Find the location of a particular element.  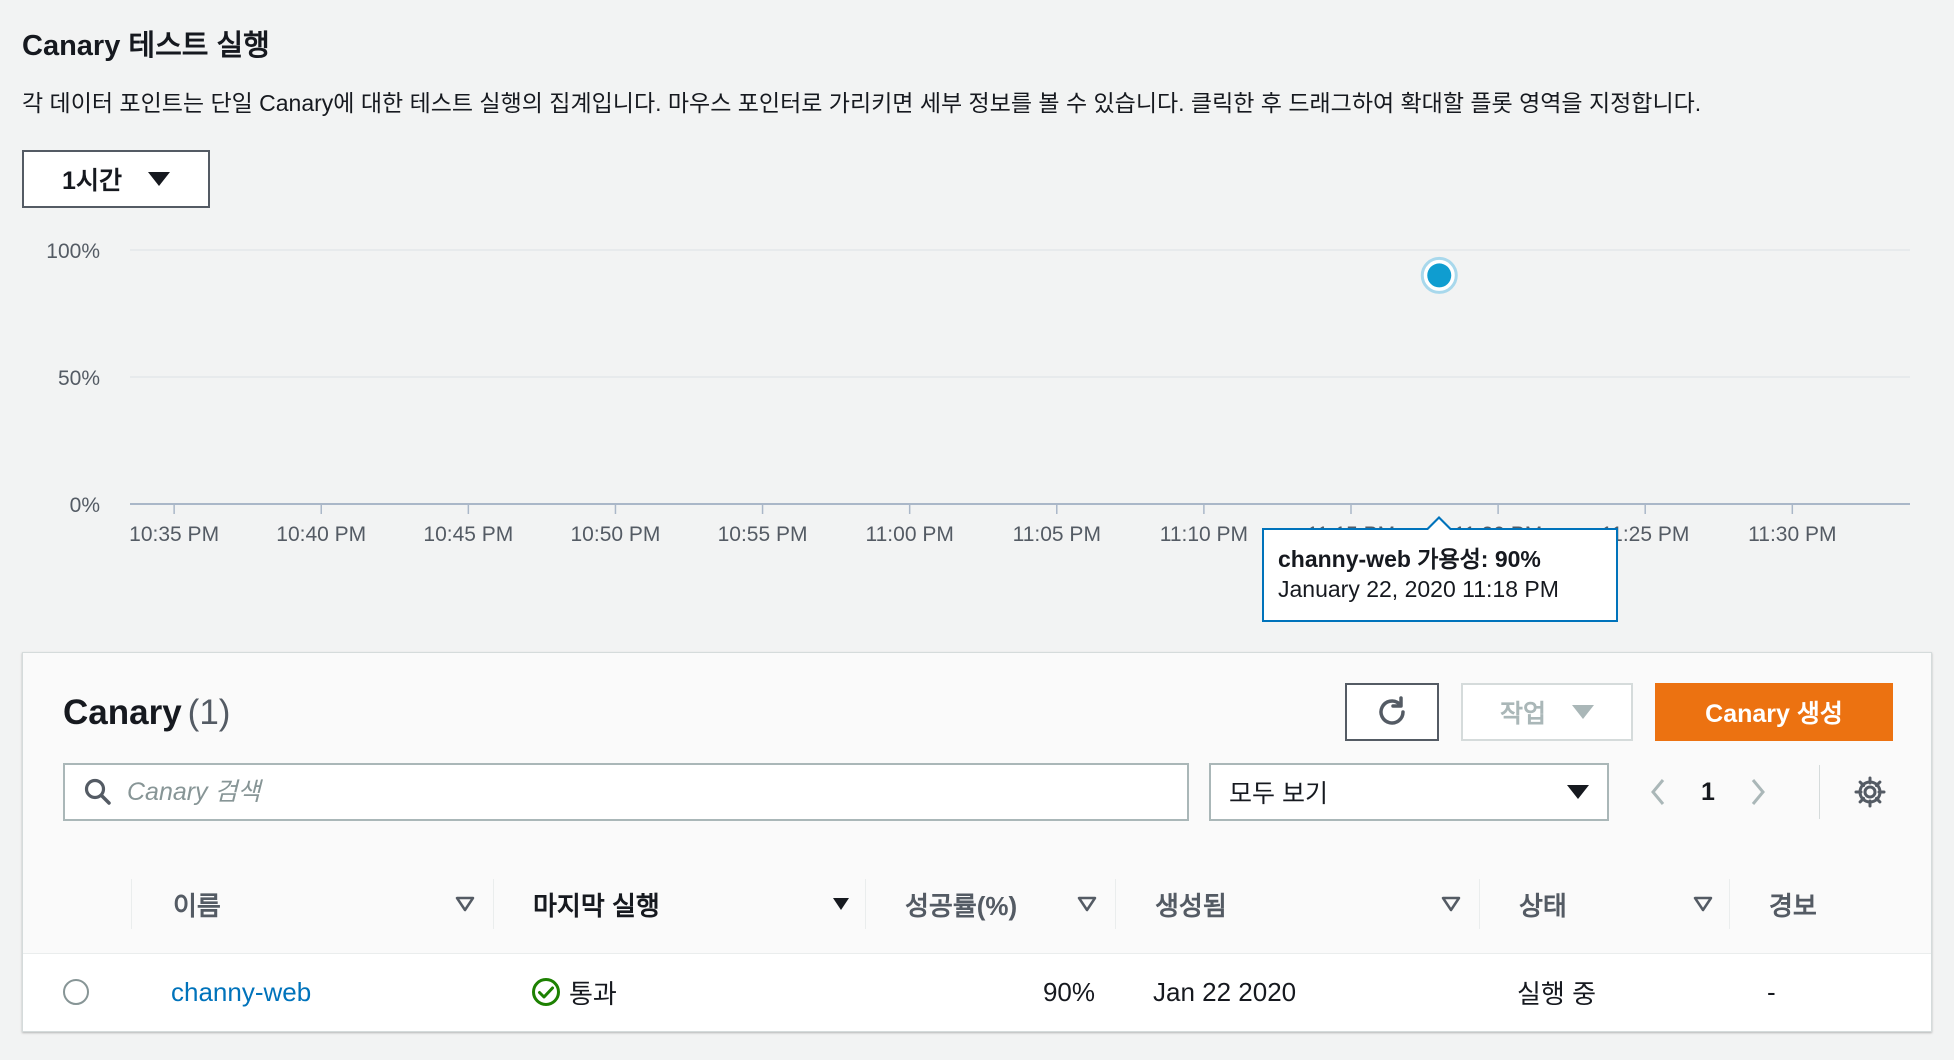

y-tick-label: 100% is located at coordinates (73, 251).